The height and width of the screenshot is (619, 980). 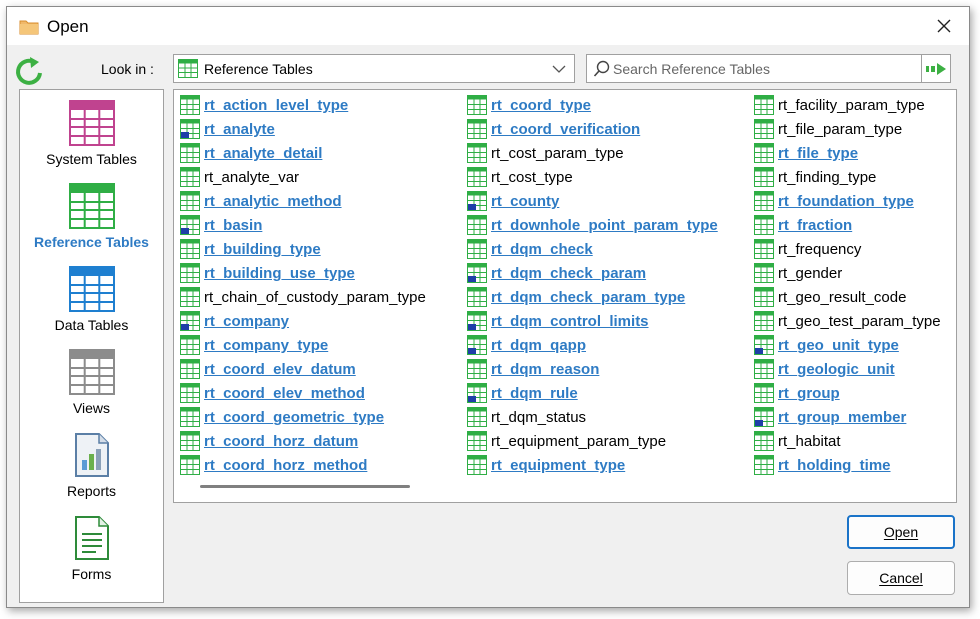 I want to click on table-name: rt_finding_type, so click(x=827, y=177).